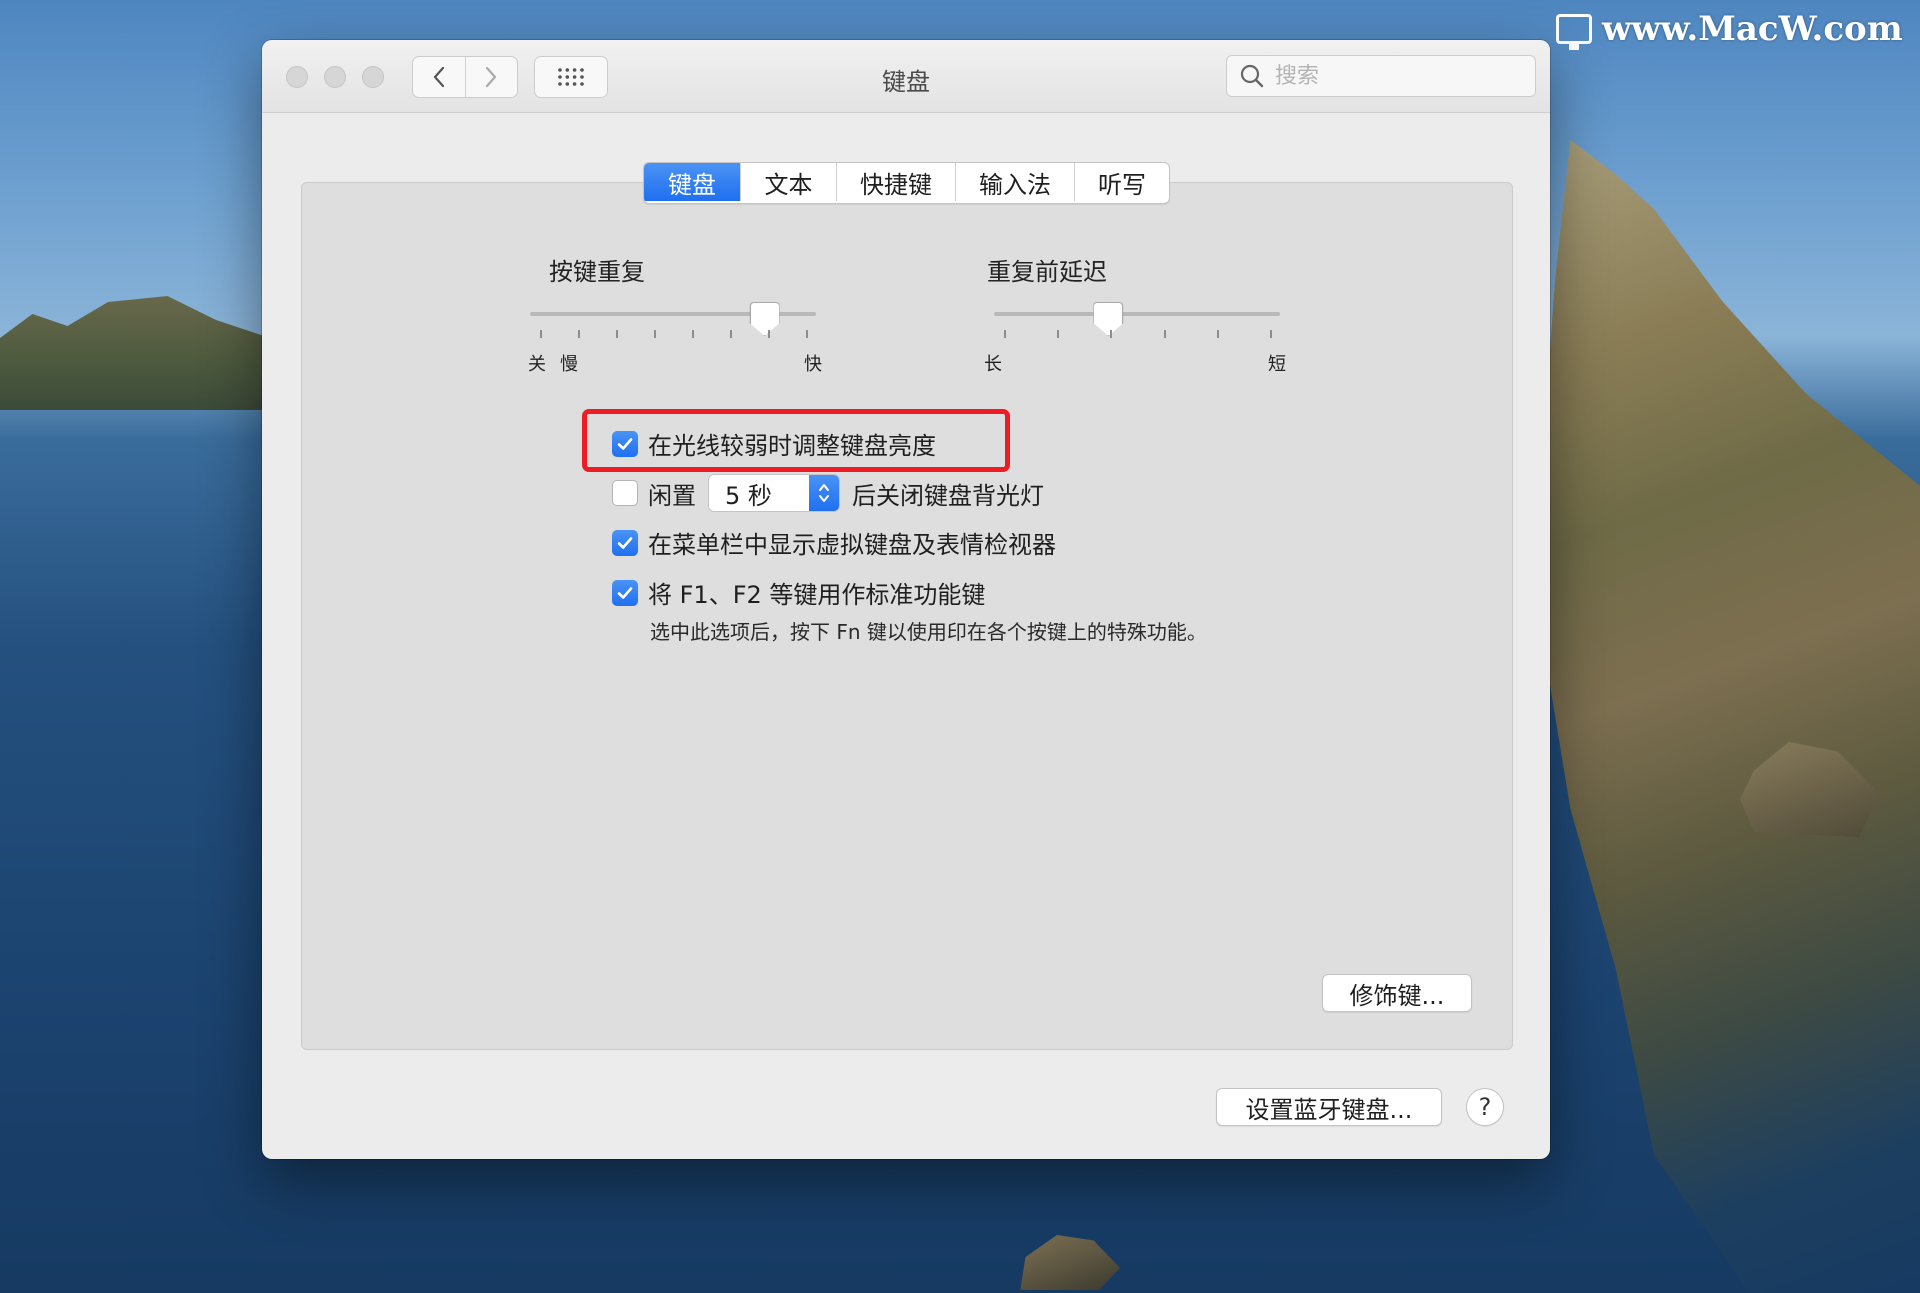 The width and height of the screenshot is (1920, 1293). I want to click on popup-arrows, so click(824, 493).